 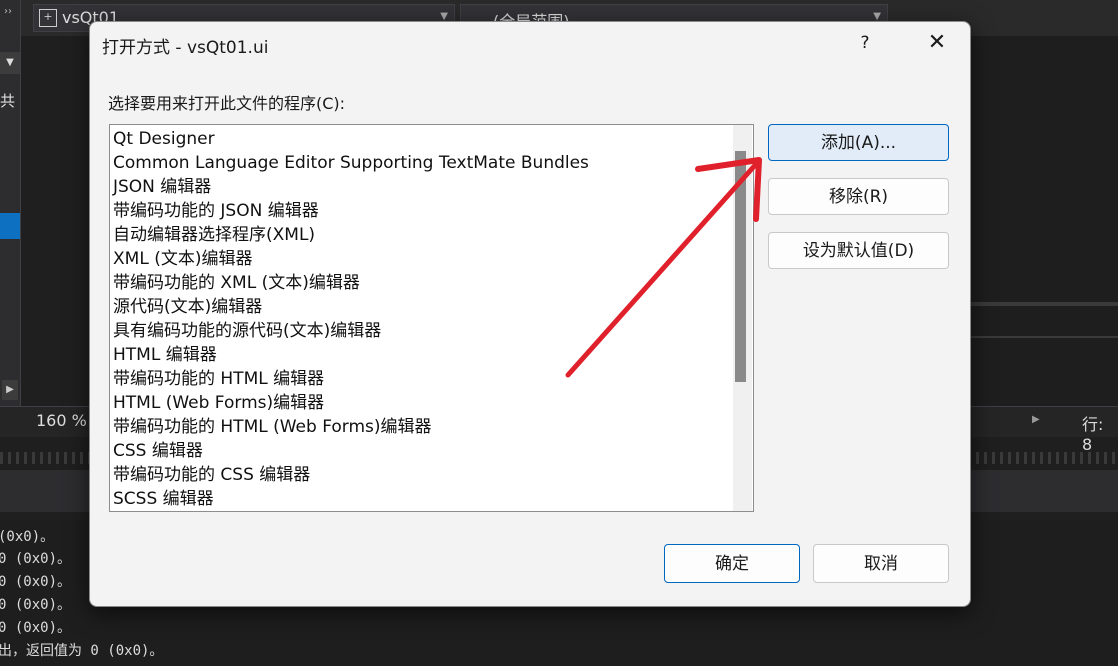 What do you see at coordinates (164, 139) in the screenshot?
I see `list-item: Qt Designer` at bounding box center [164, 139].